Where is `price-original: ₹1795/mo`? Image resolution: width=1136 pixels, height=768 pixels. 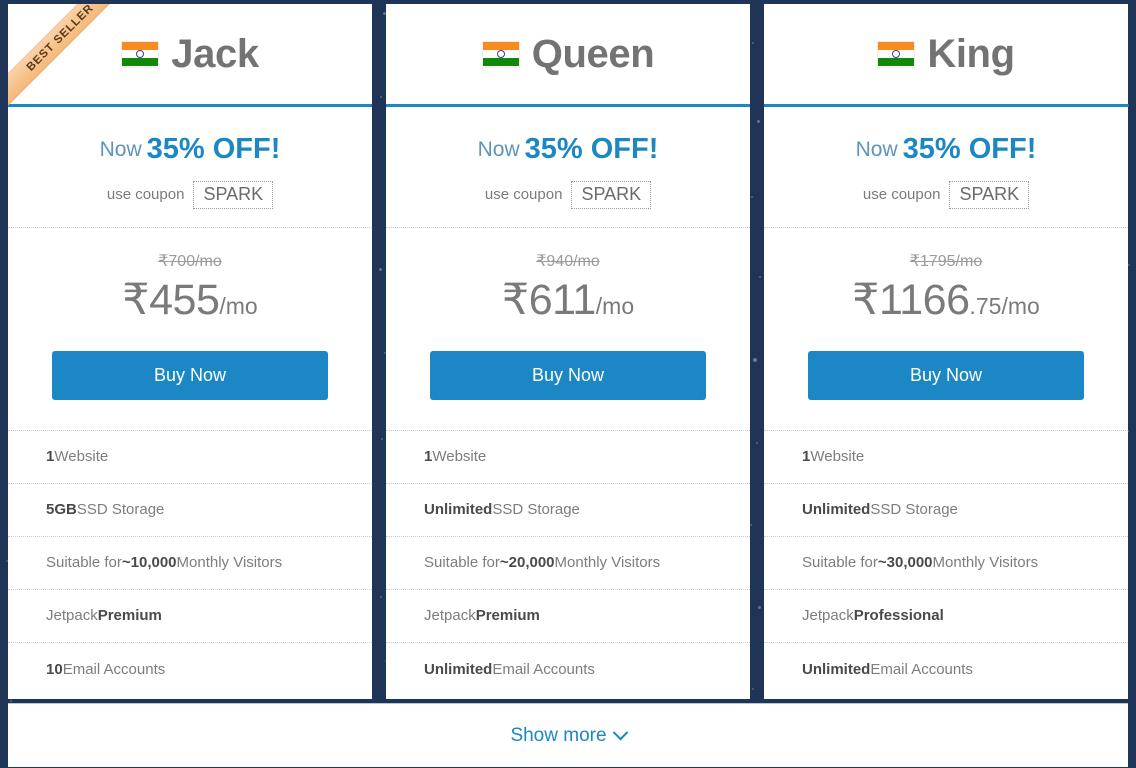
price-original: ₹1795/mo is located at coordinates (946, 261).